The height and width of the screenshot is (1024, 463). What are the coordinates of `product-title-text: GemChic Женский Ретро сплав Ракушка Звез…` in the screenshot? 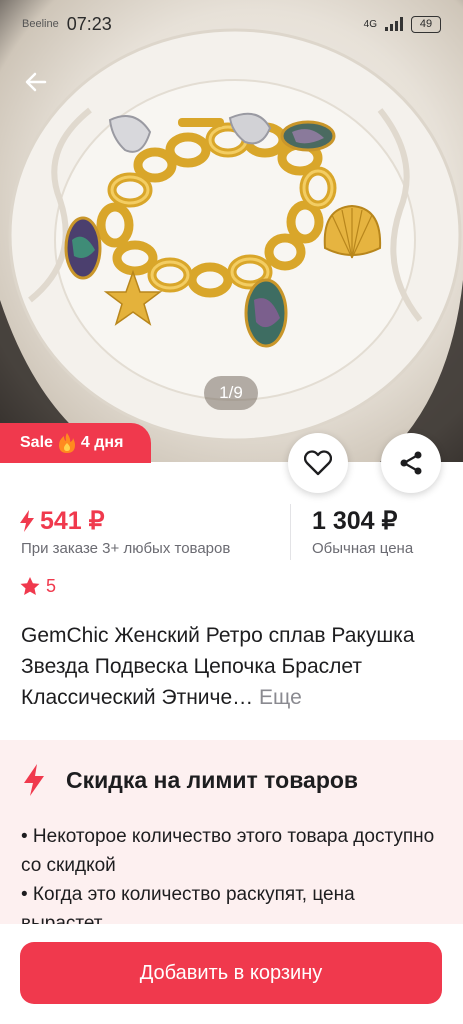 It's located at (218, 666).